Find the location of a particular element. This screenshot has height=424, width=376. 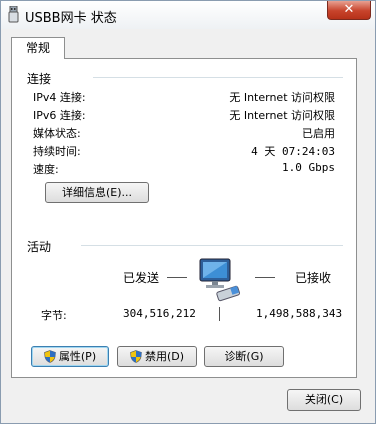

bytes-label: 字节: is located at coordinates (54, 315).